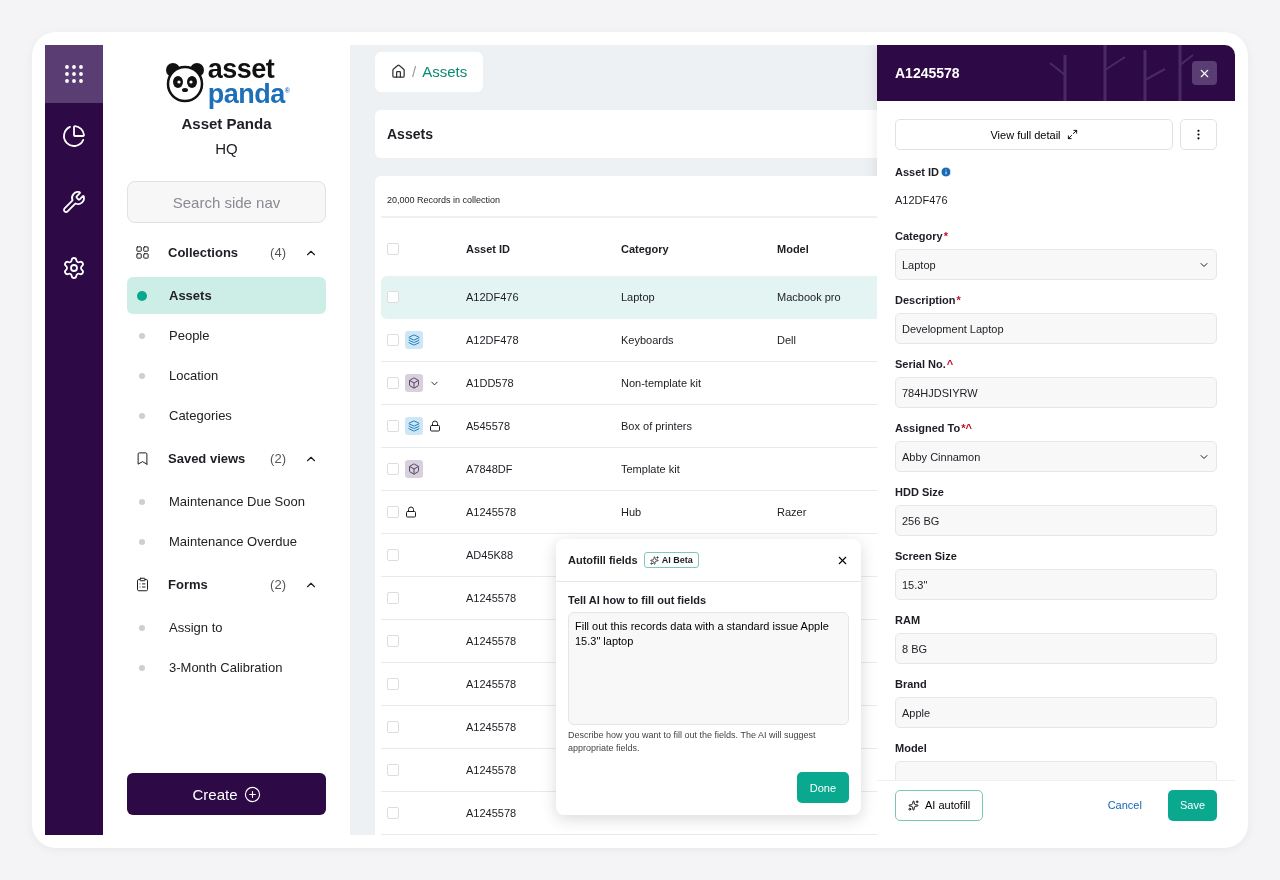 Image resolution: width=1280 pixels, height=880 pixels. I want to click on input-field: 8 BG, so click(1056, 648).